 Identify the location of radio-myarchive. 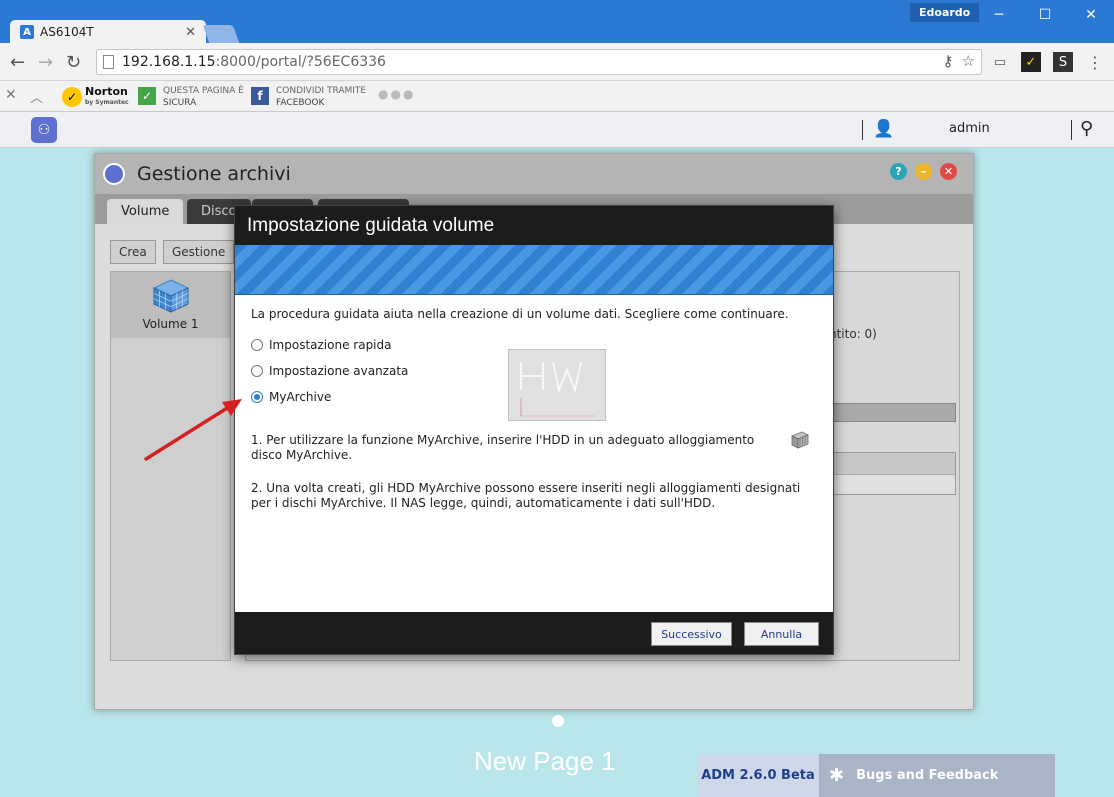
(257, 397).